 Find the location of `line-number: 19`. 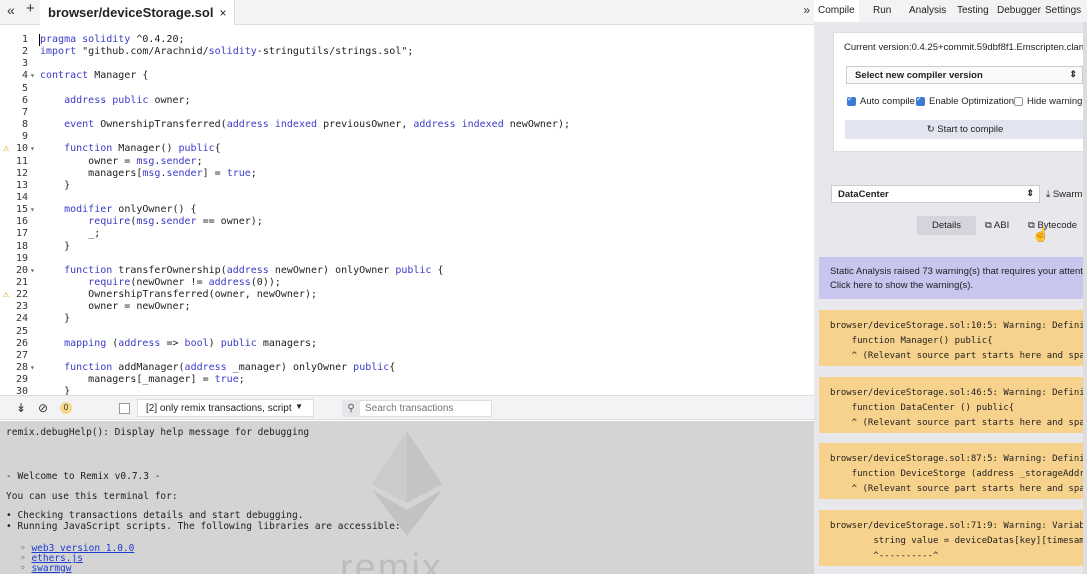

line-number: 19 is located at coordinates (21, 258).